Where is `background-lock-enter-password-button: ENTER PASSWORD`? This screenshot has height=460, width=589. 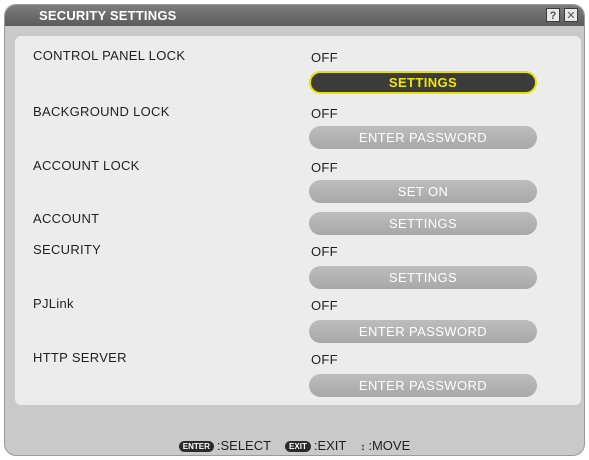
background-lock-enter-password-button: ENTER PASSWORD is located at coordinates (423, 137).